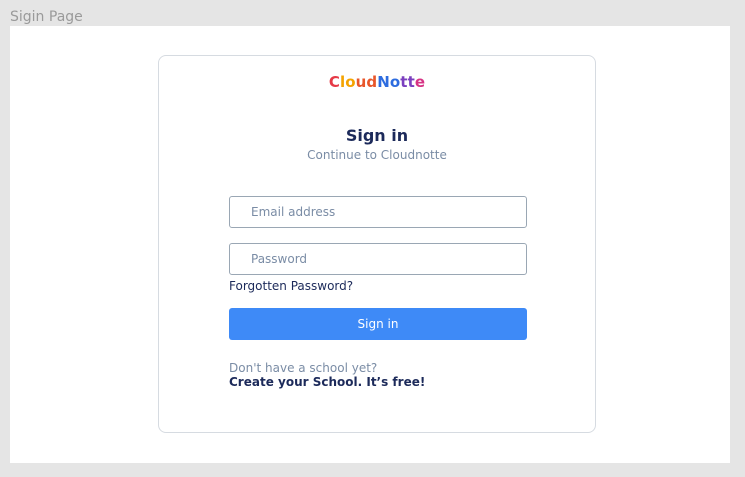  What do you see at coordinates (383, 82) in the screenshot?
I see `logo-letter: N` at bounding box center [383, 82].